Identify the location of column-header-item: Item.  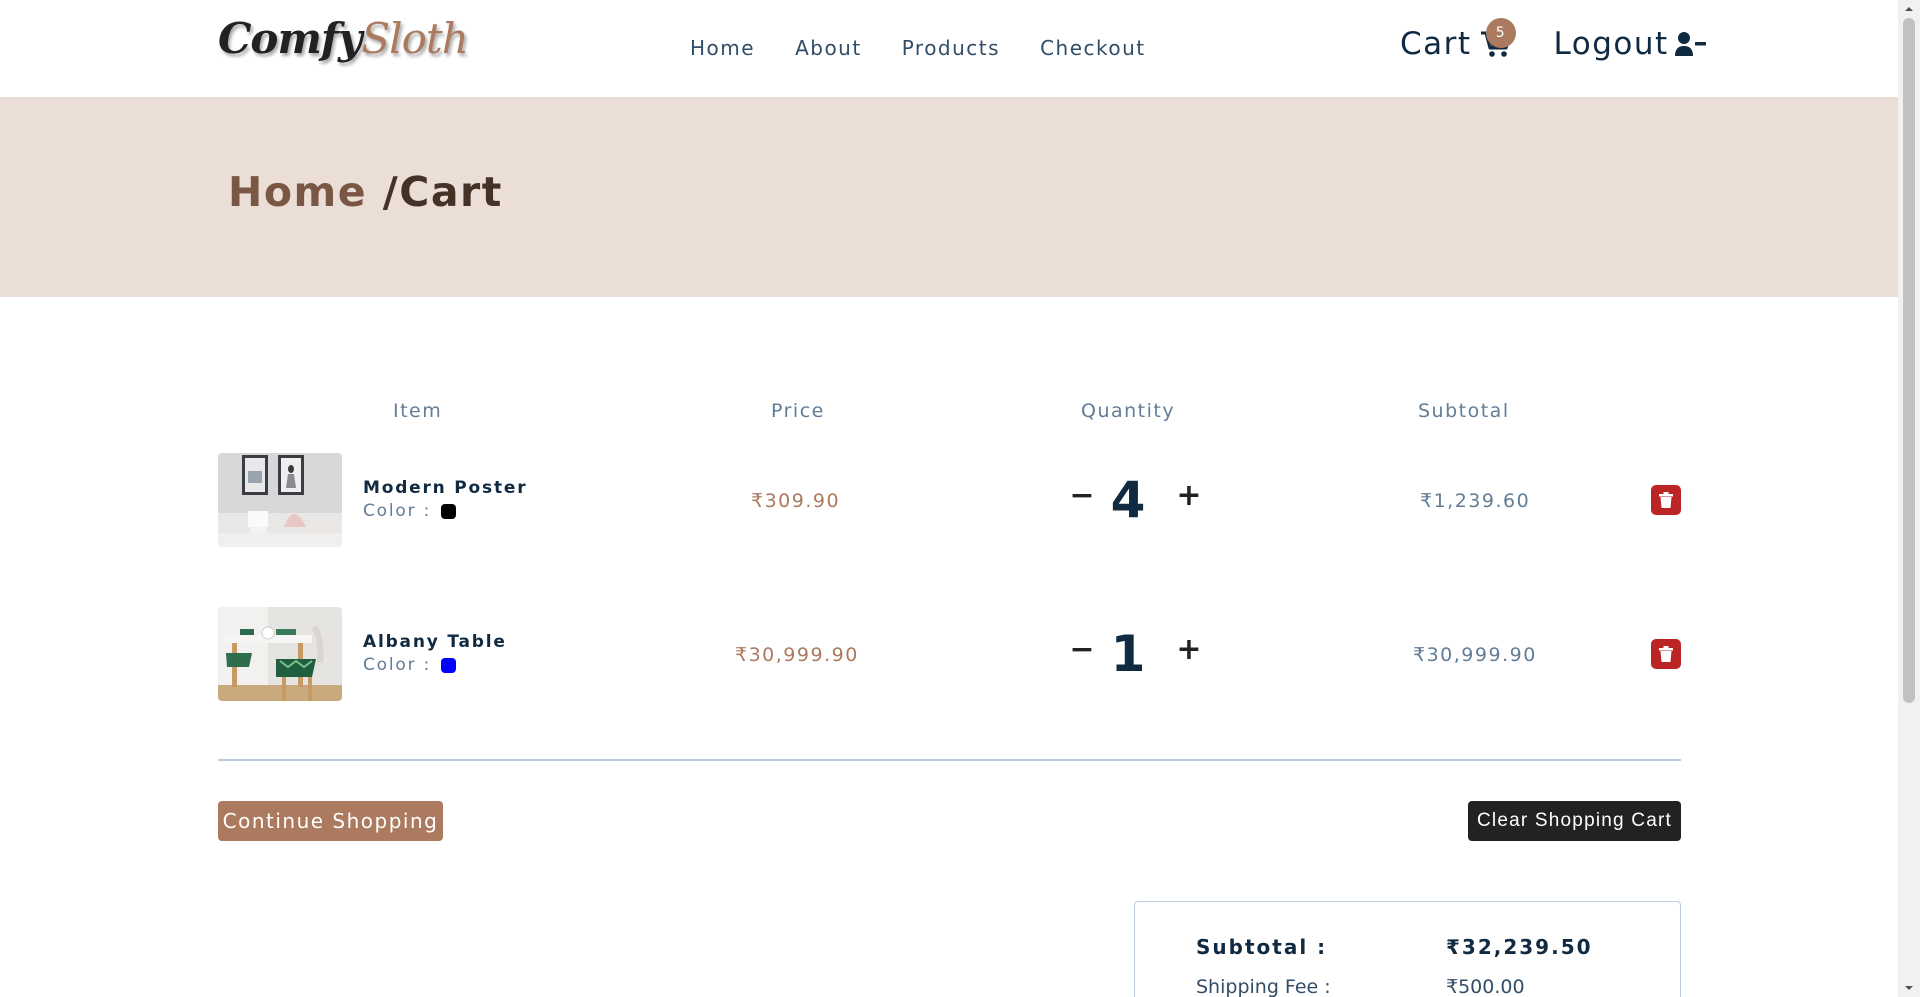
(418, 411).